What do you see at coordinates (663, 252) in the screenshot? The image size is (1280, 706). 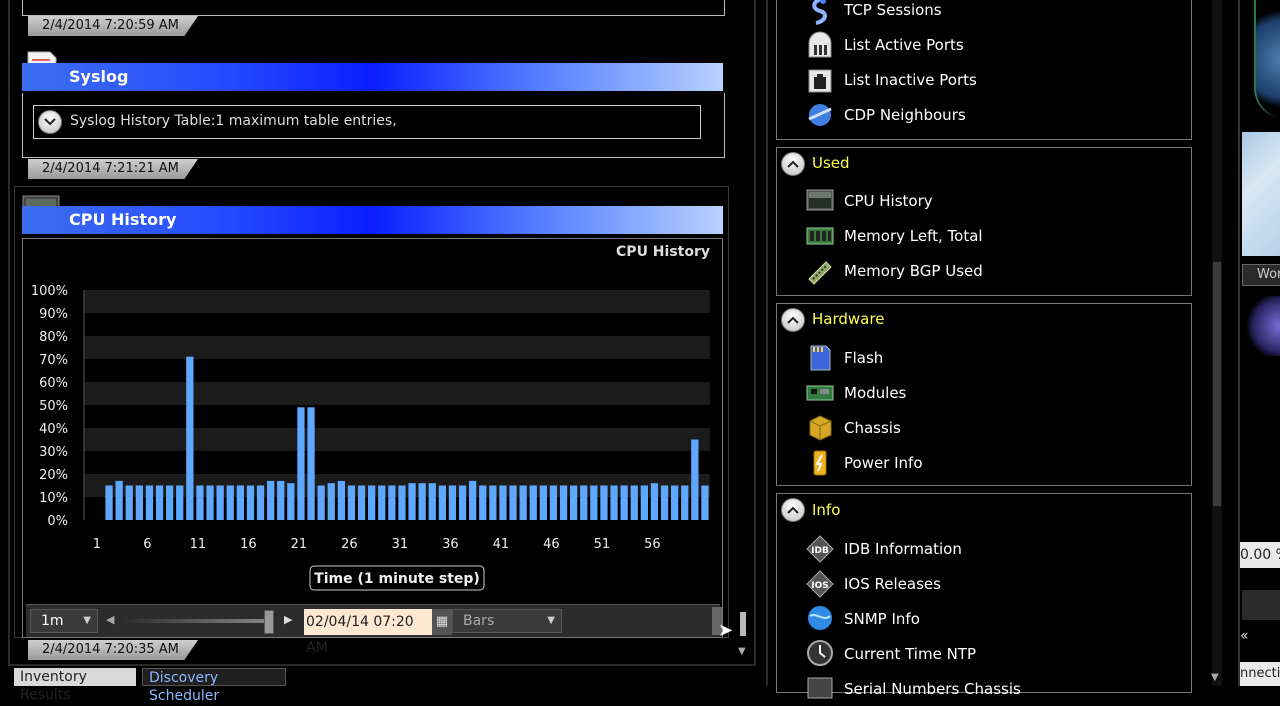 I see `chart-title: CPU History` at bounding box center [663, 252].